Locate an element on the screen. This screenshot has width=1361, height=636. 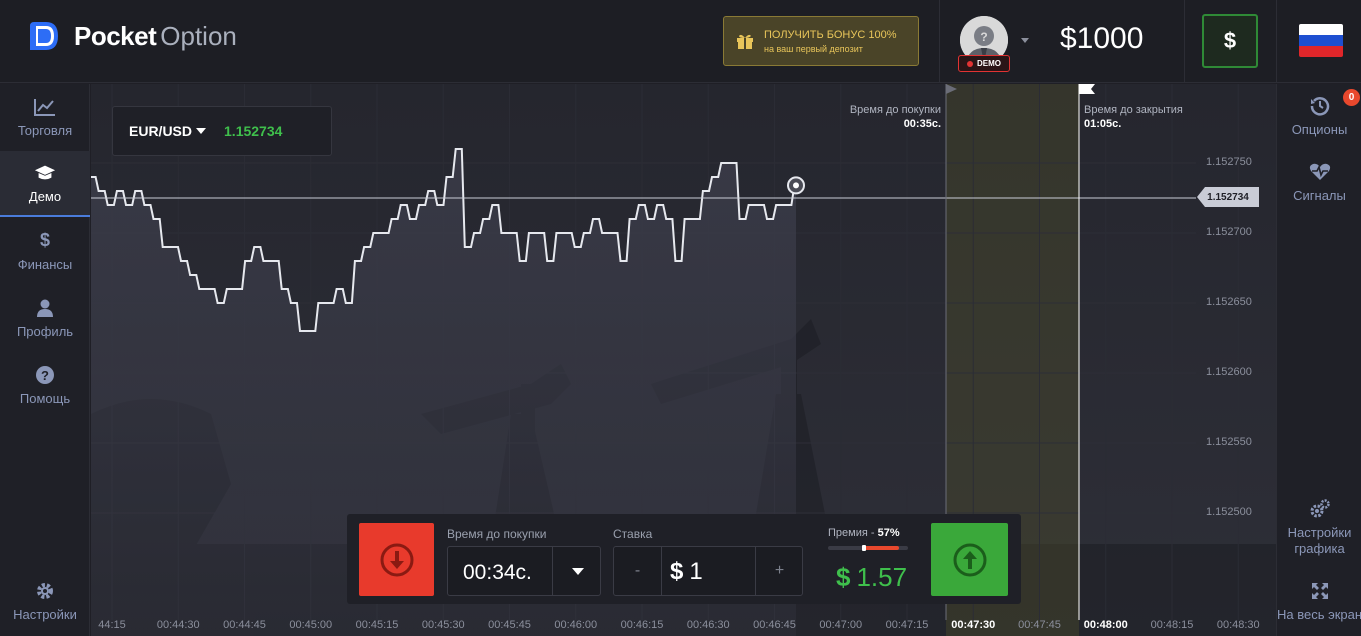
heartbeat-icon is located at coordinates (1320, 172).